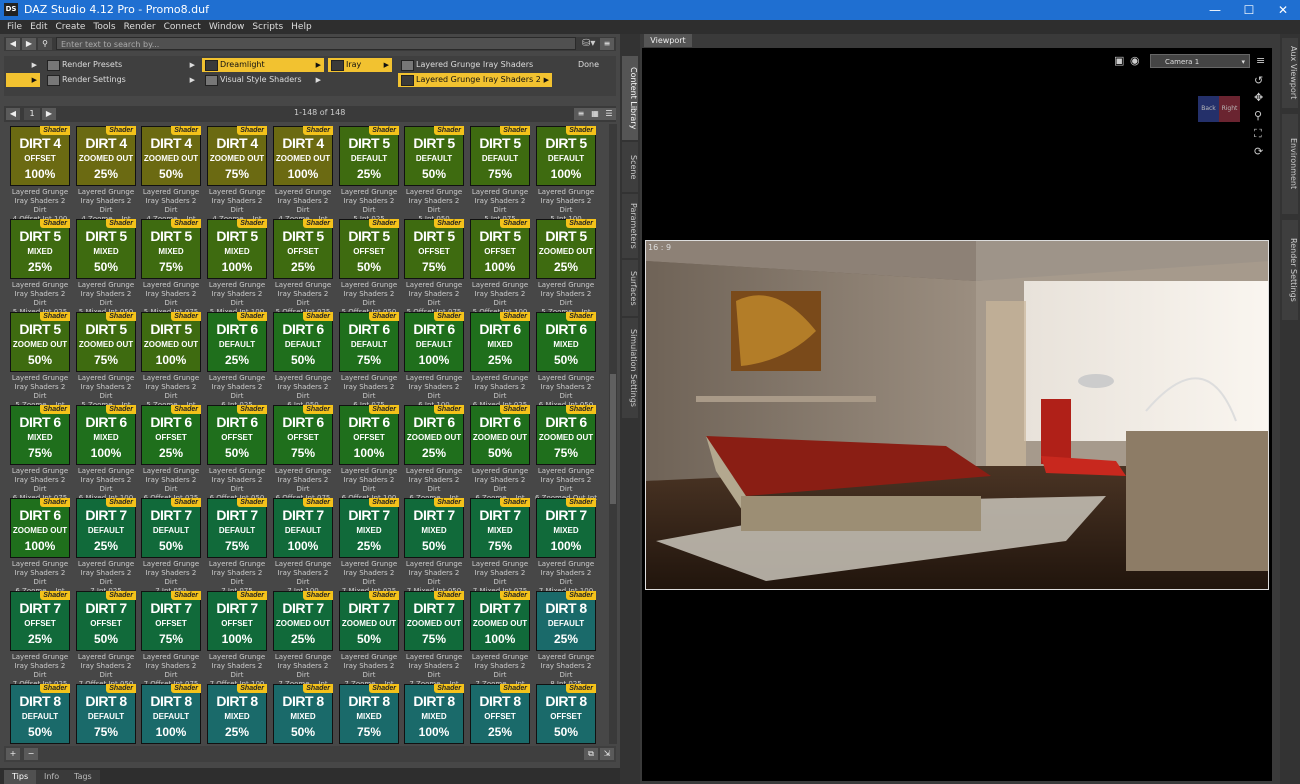 The image size is (1300, 784). I want to click on asset-thumbnail: Shader DIRT 8 MIXED 50%, so click(303, 714).